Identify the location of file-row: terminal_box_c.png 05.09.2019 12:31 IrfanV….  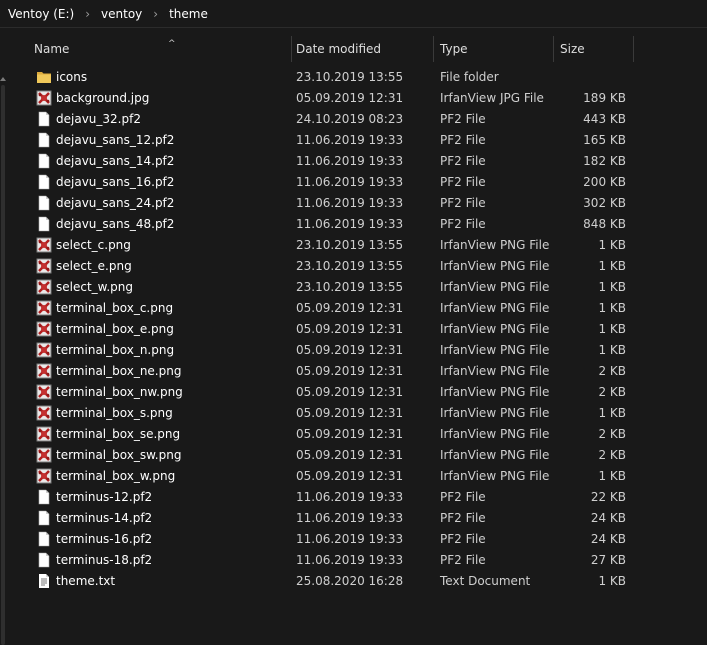
(354, 308).